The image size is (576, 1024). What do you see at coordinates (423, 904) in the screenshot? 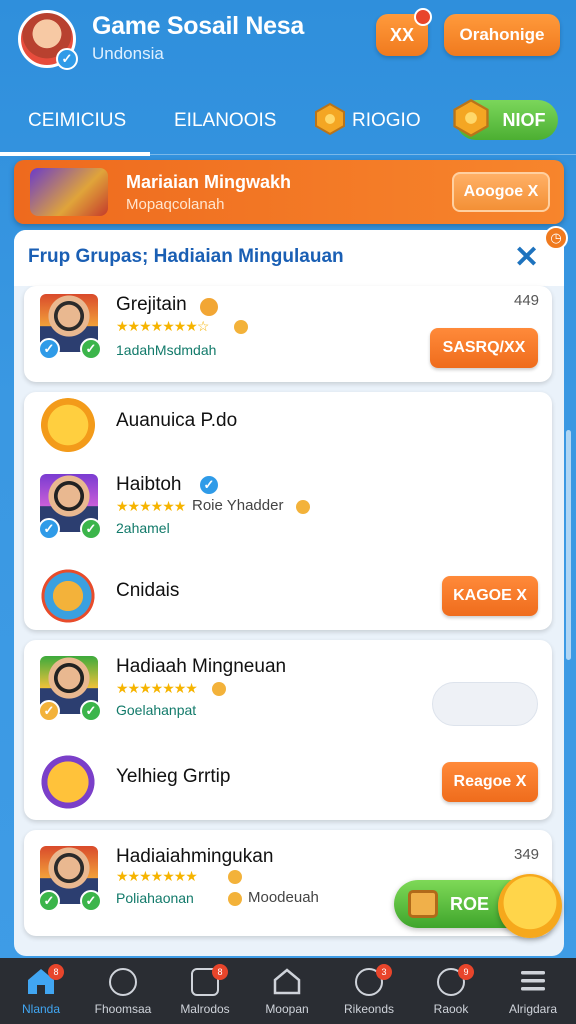
I see `chest-icon` at bounding box center [423, 904].